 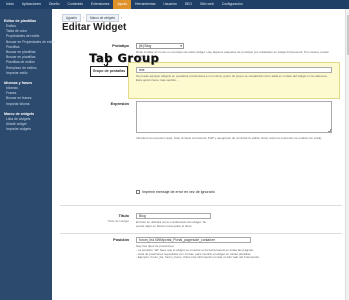 I want to click on sidebar-item: Importar idioma, so click(x=26, y=104).